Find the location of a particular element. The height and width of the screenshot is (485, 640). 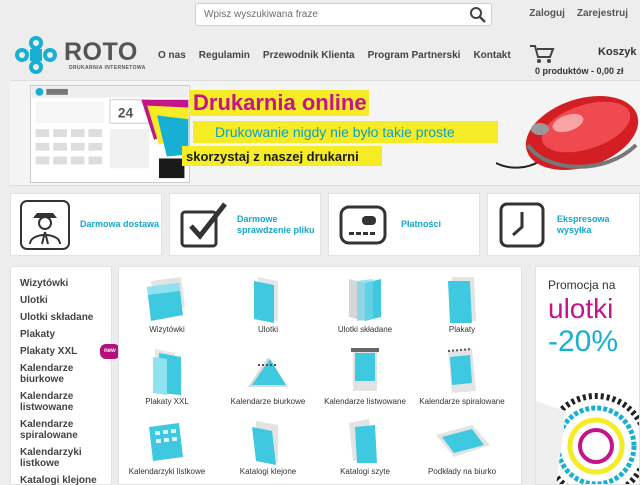

folded-flyer-icon is located at coordinates (365, 300).